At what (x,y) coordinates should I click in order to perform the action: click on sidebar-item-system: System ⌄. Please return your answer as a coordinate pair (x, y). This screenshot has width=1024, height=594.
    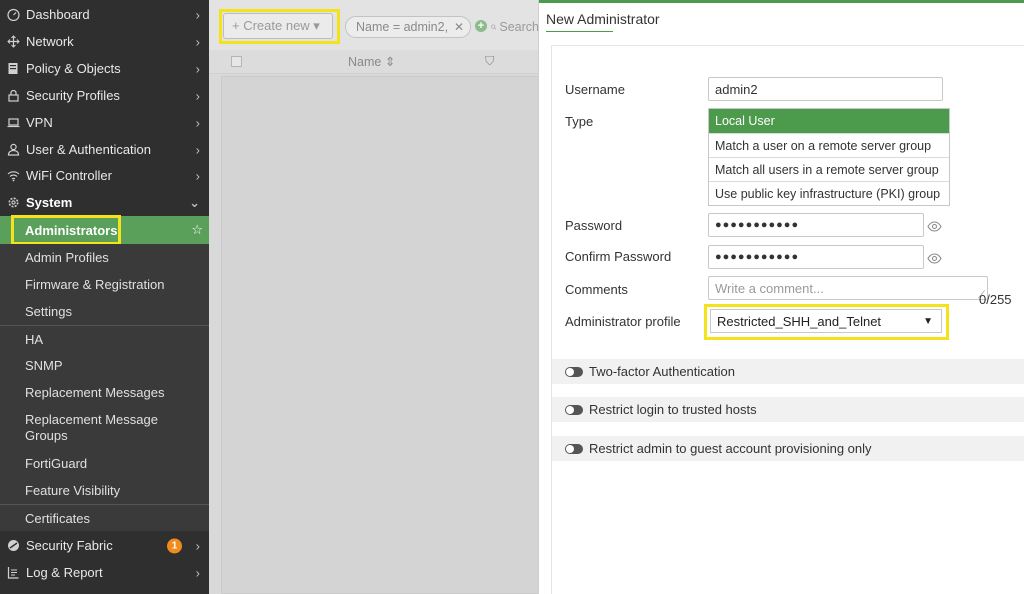
    Looking at the image, I should click on (104, 202).